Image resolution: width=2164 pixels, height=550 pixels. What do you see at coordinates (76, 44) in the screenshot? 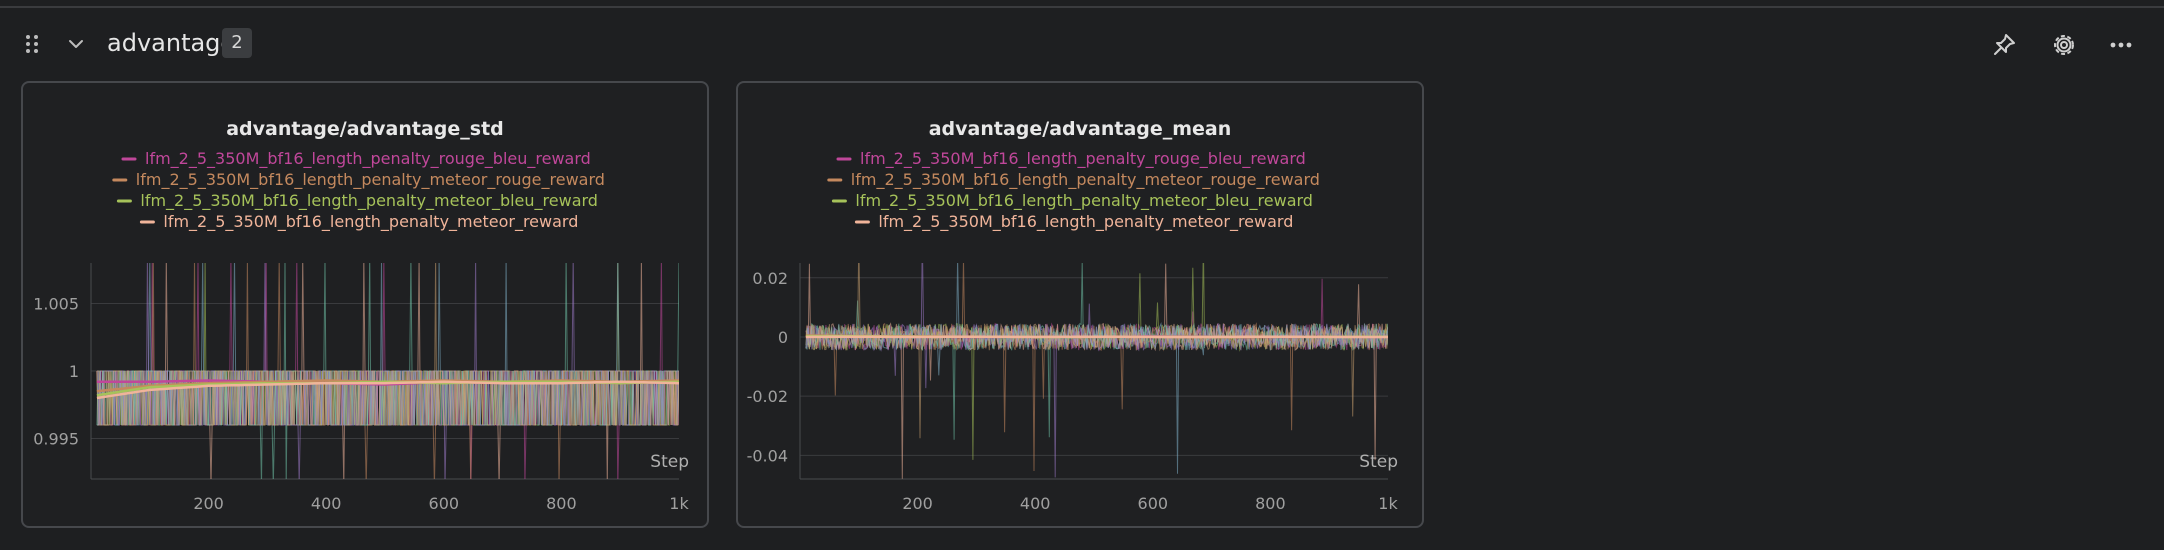
I see `chevron-down-icon` at bounding box center [76, 44].